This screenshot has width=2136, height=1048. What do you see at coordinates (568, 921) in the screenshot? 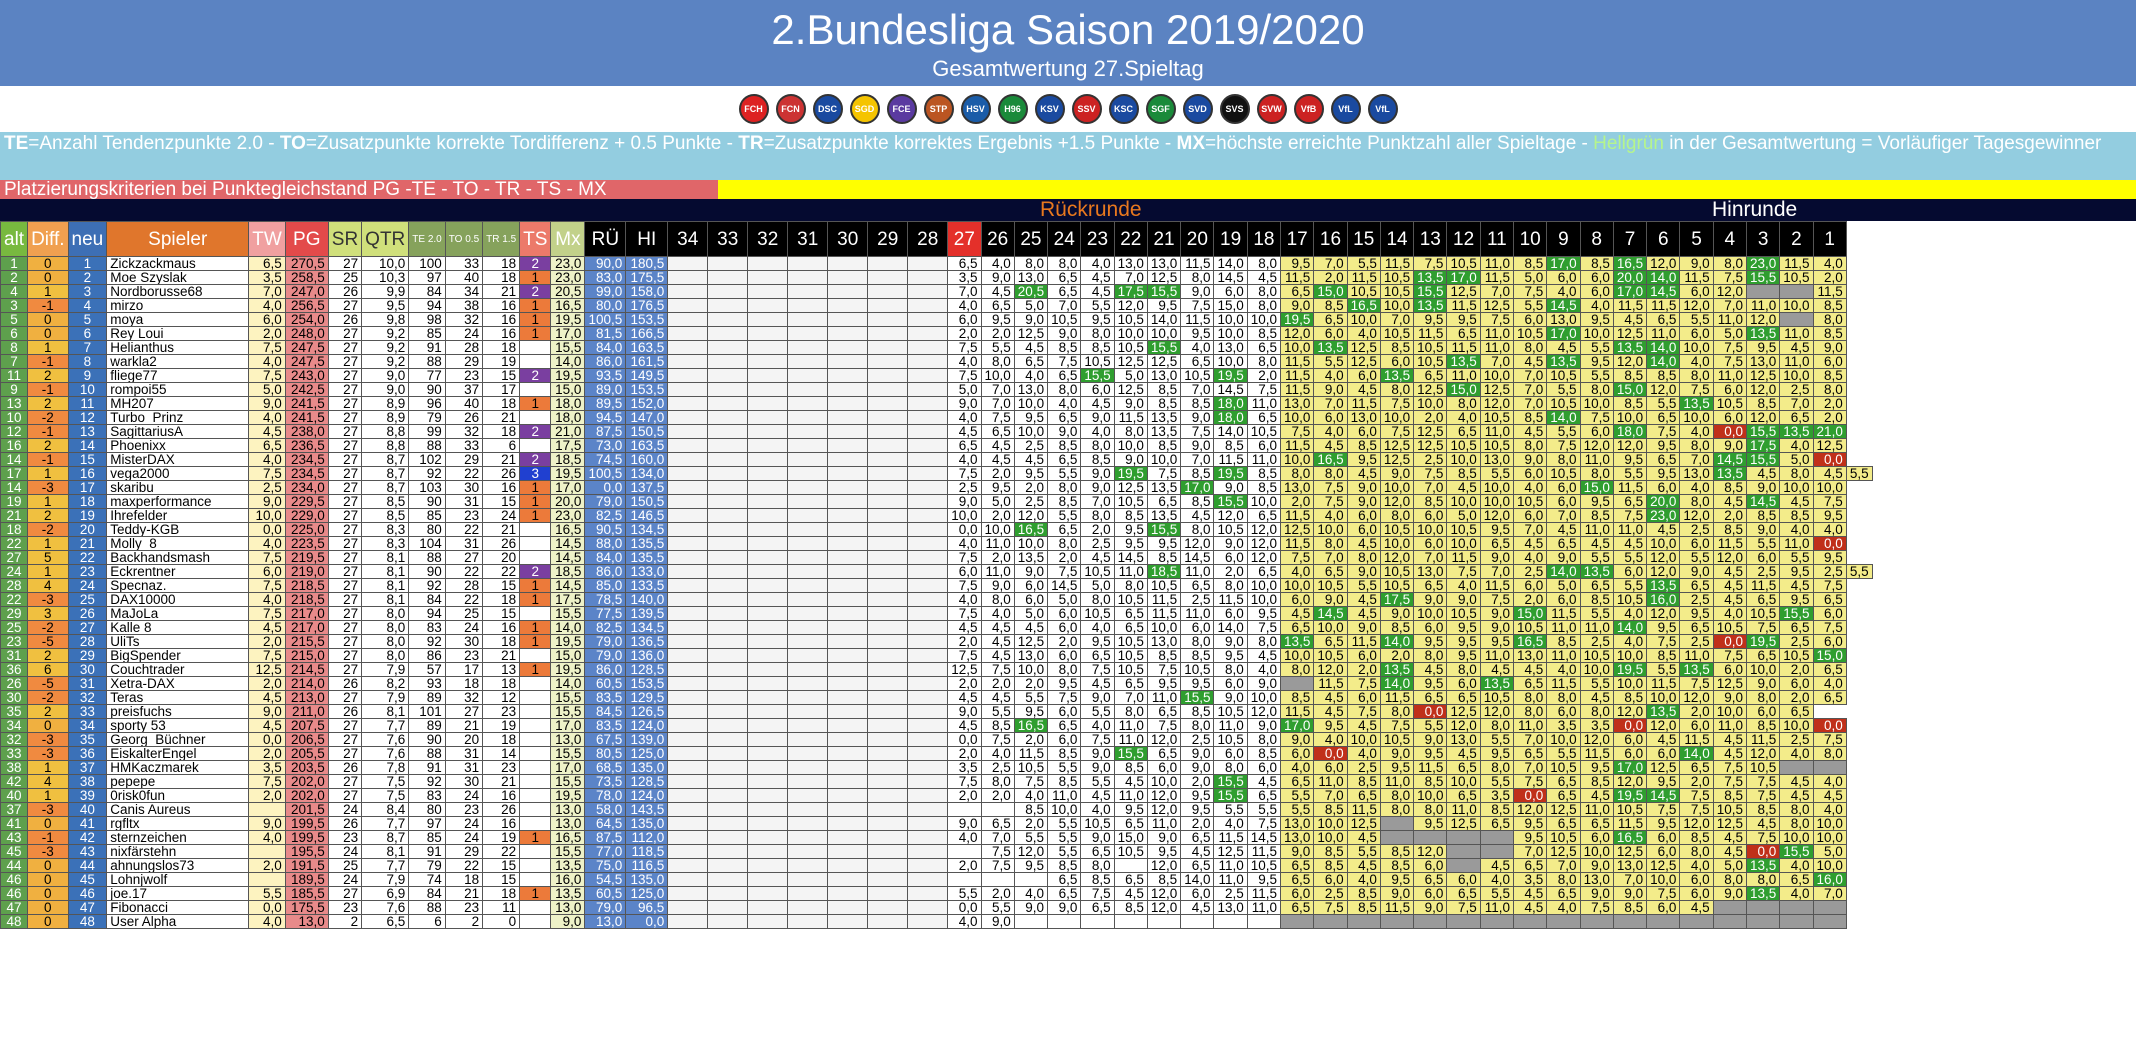
I see `max-points: 9,0` at bounding box center [568, 921].